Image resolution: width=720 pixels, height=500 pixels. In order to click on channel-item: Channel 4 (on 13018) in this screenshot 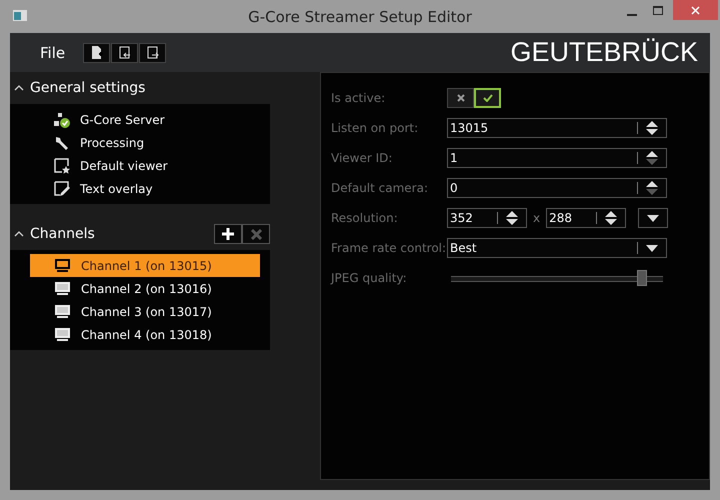, I will do `click(145, 334)`.